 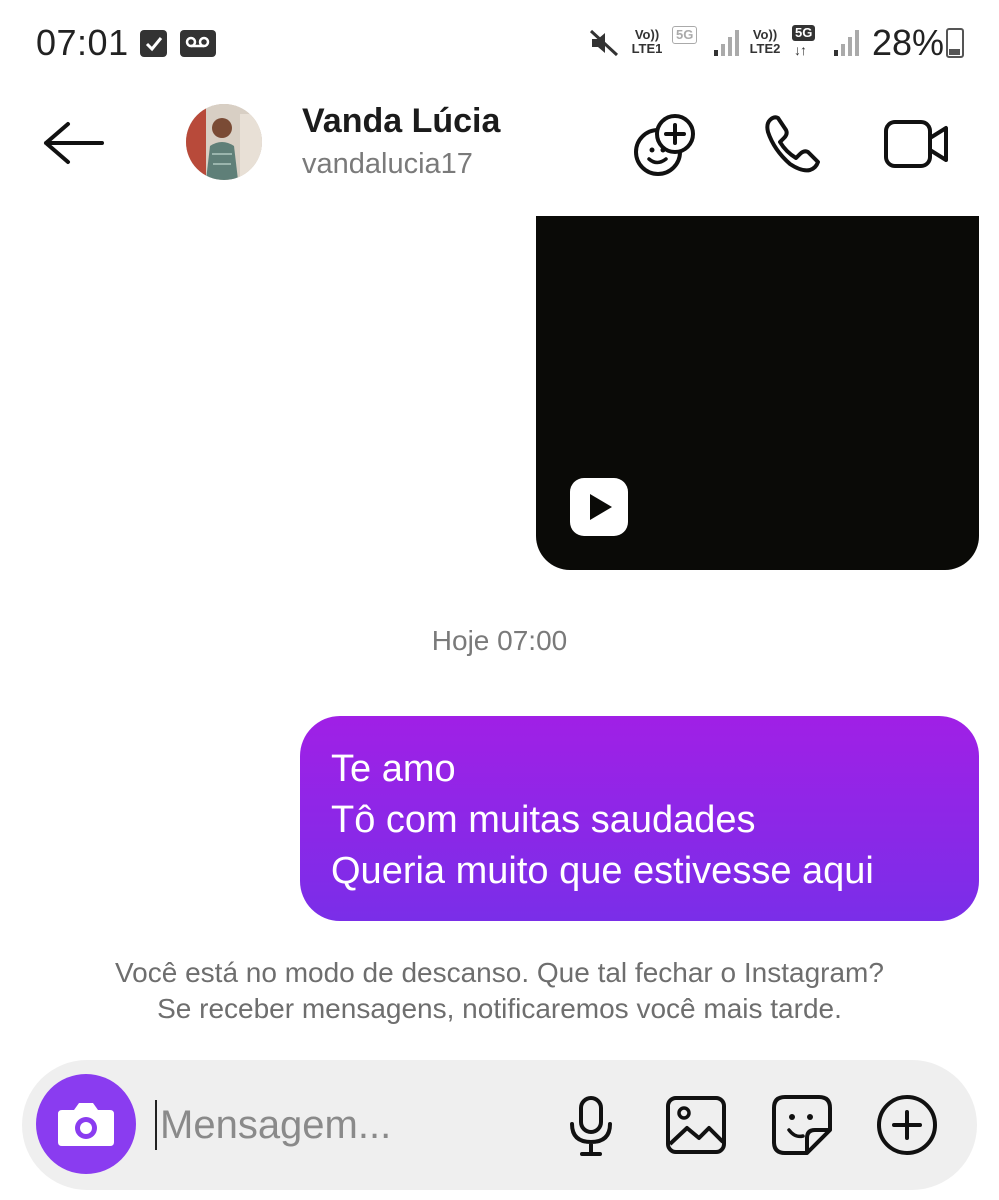 What do you see at coordinates (604, 45) in the screenshot?
I see `mute-icon` at bounding box center [604, 45].